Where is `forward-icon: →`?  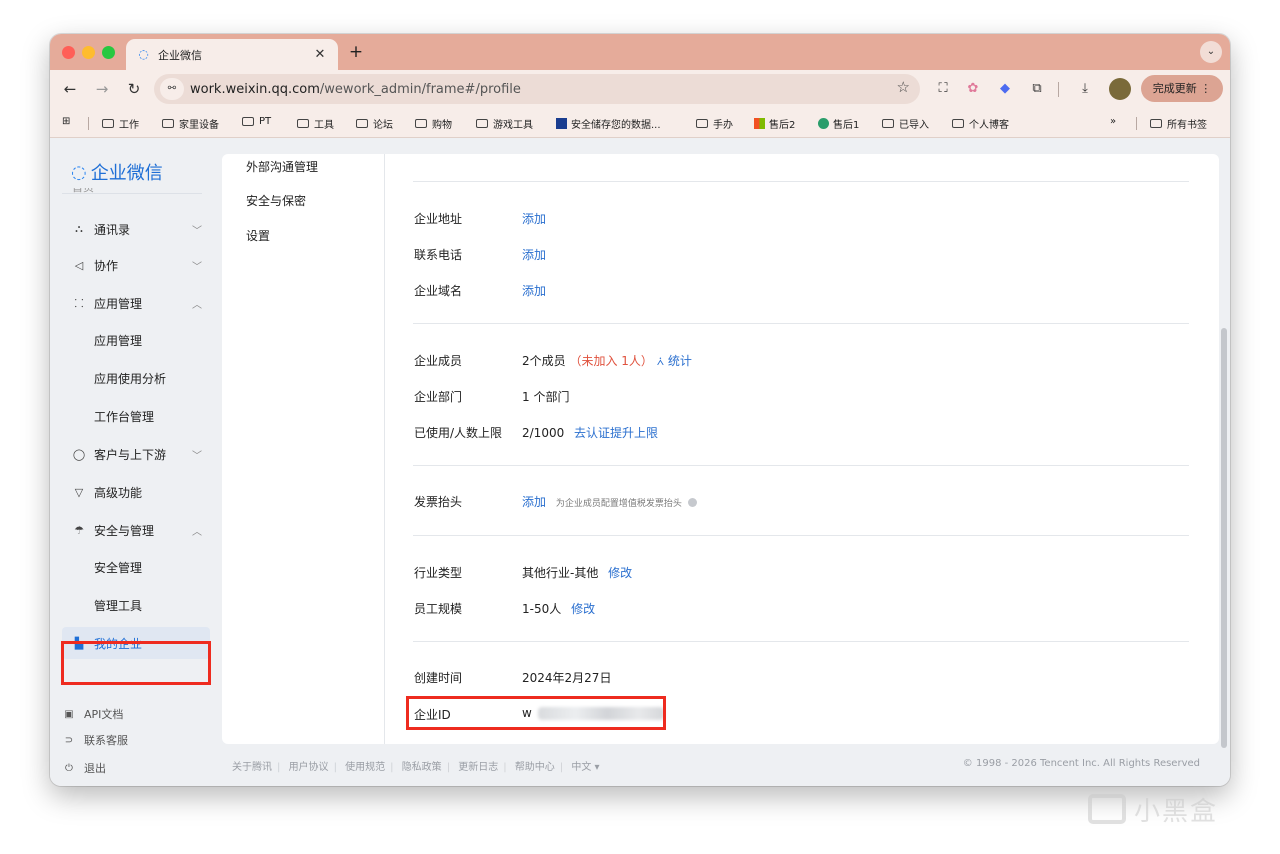
forward-icon: → is located at coordinates (102, 89).